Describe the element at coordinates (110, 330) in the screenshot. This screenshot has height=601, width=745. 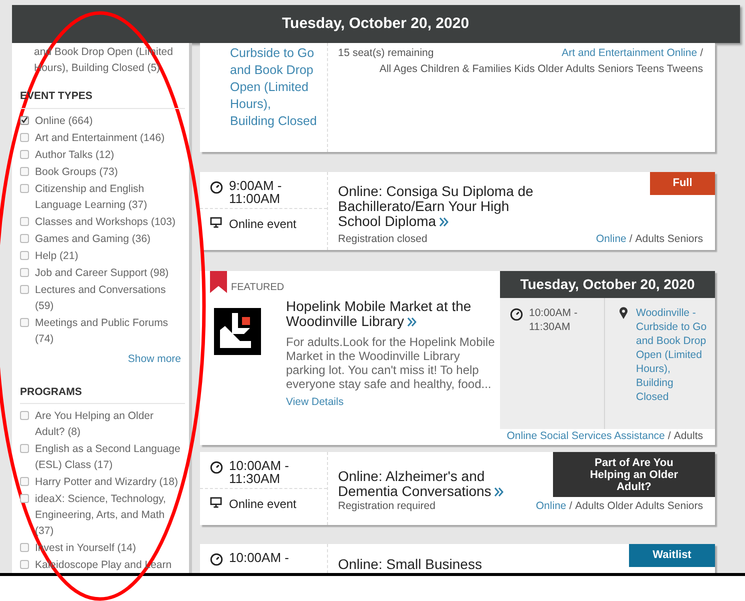
I see `filter-option: Meetings and Public Forums (74)` at that location.